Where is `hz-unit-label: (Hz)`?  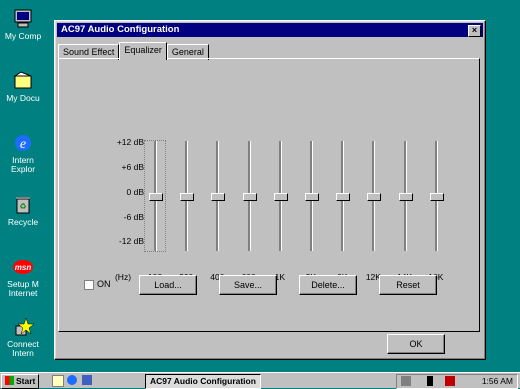 hz-unit-label: (Hz) is located at coordinates (123, 277).